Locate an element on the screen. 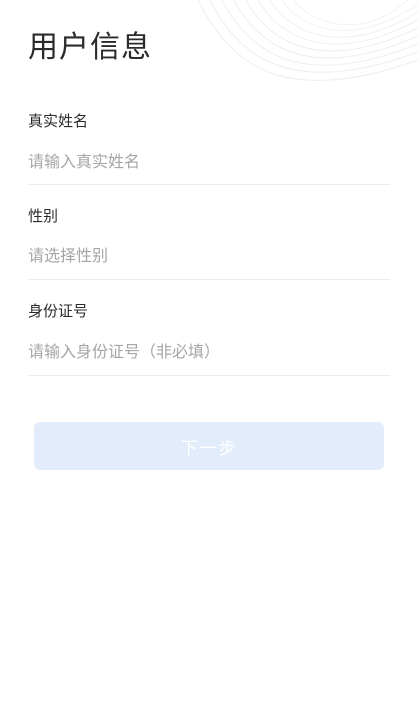 This screenshot has height=728, width=418. gender-field: 性别 请选择性别 is located at coordinates (209, 237).